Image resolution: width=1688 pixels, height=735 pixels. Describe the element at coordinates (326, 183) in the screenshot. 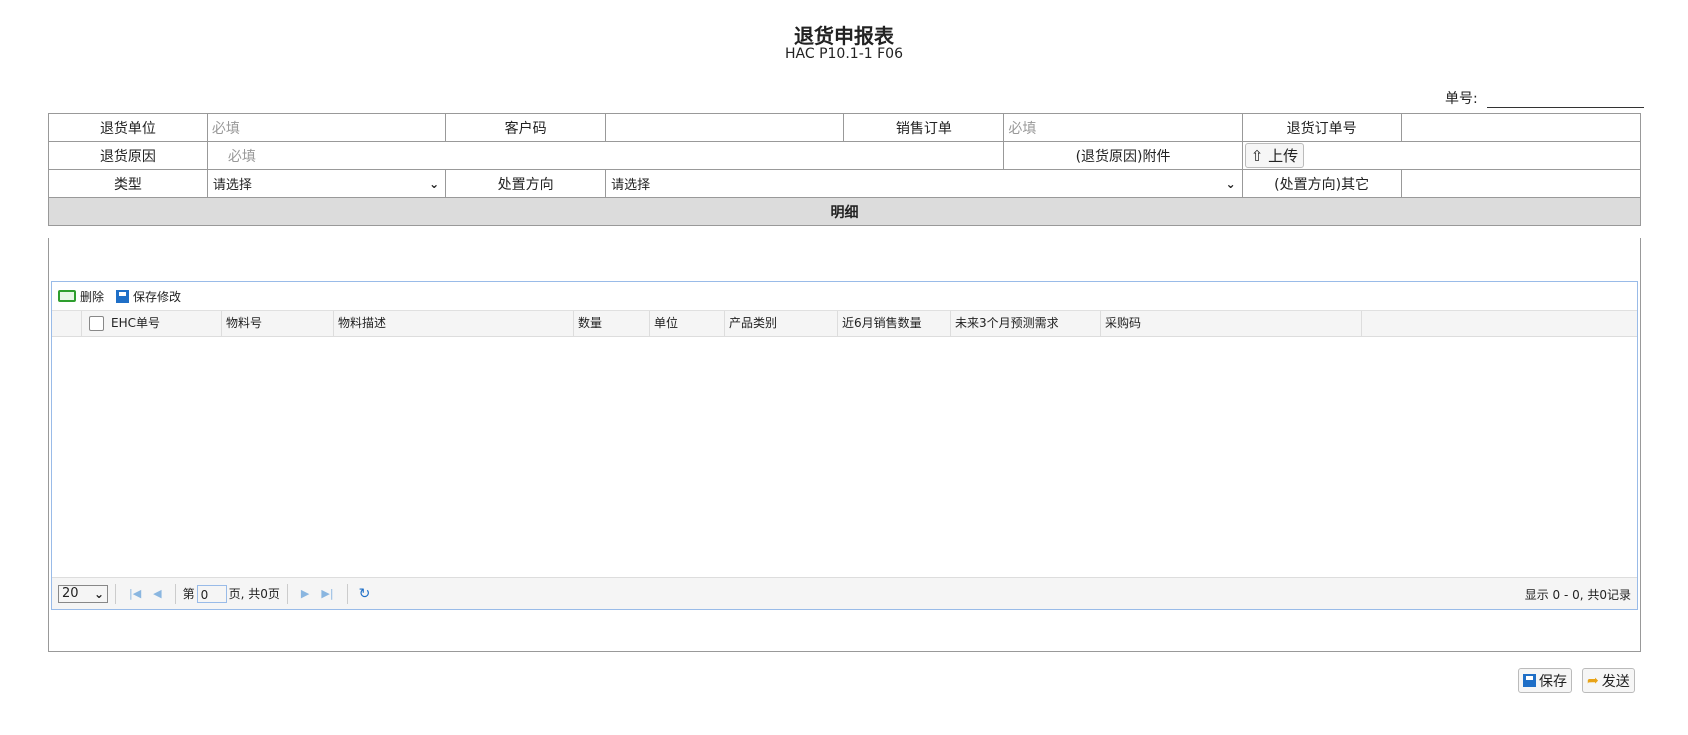

I see `type-select: 请选择 ⌄` at that location.